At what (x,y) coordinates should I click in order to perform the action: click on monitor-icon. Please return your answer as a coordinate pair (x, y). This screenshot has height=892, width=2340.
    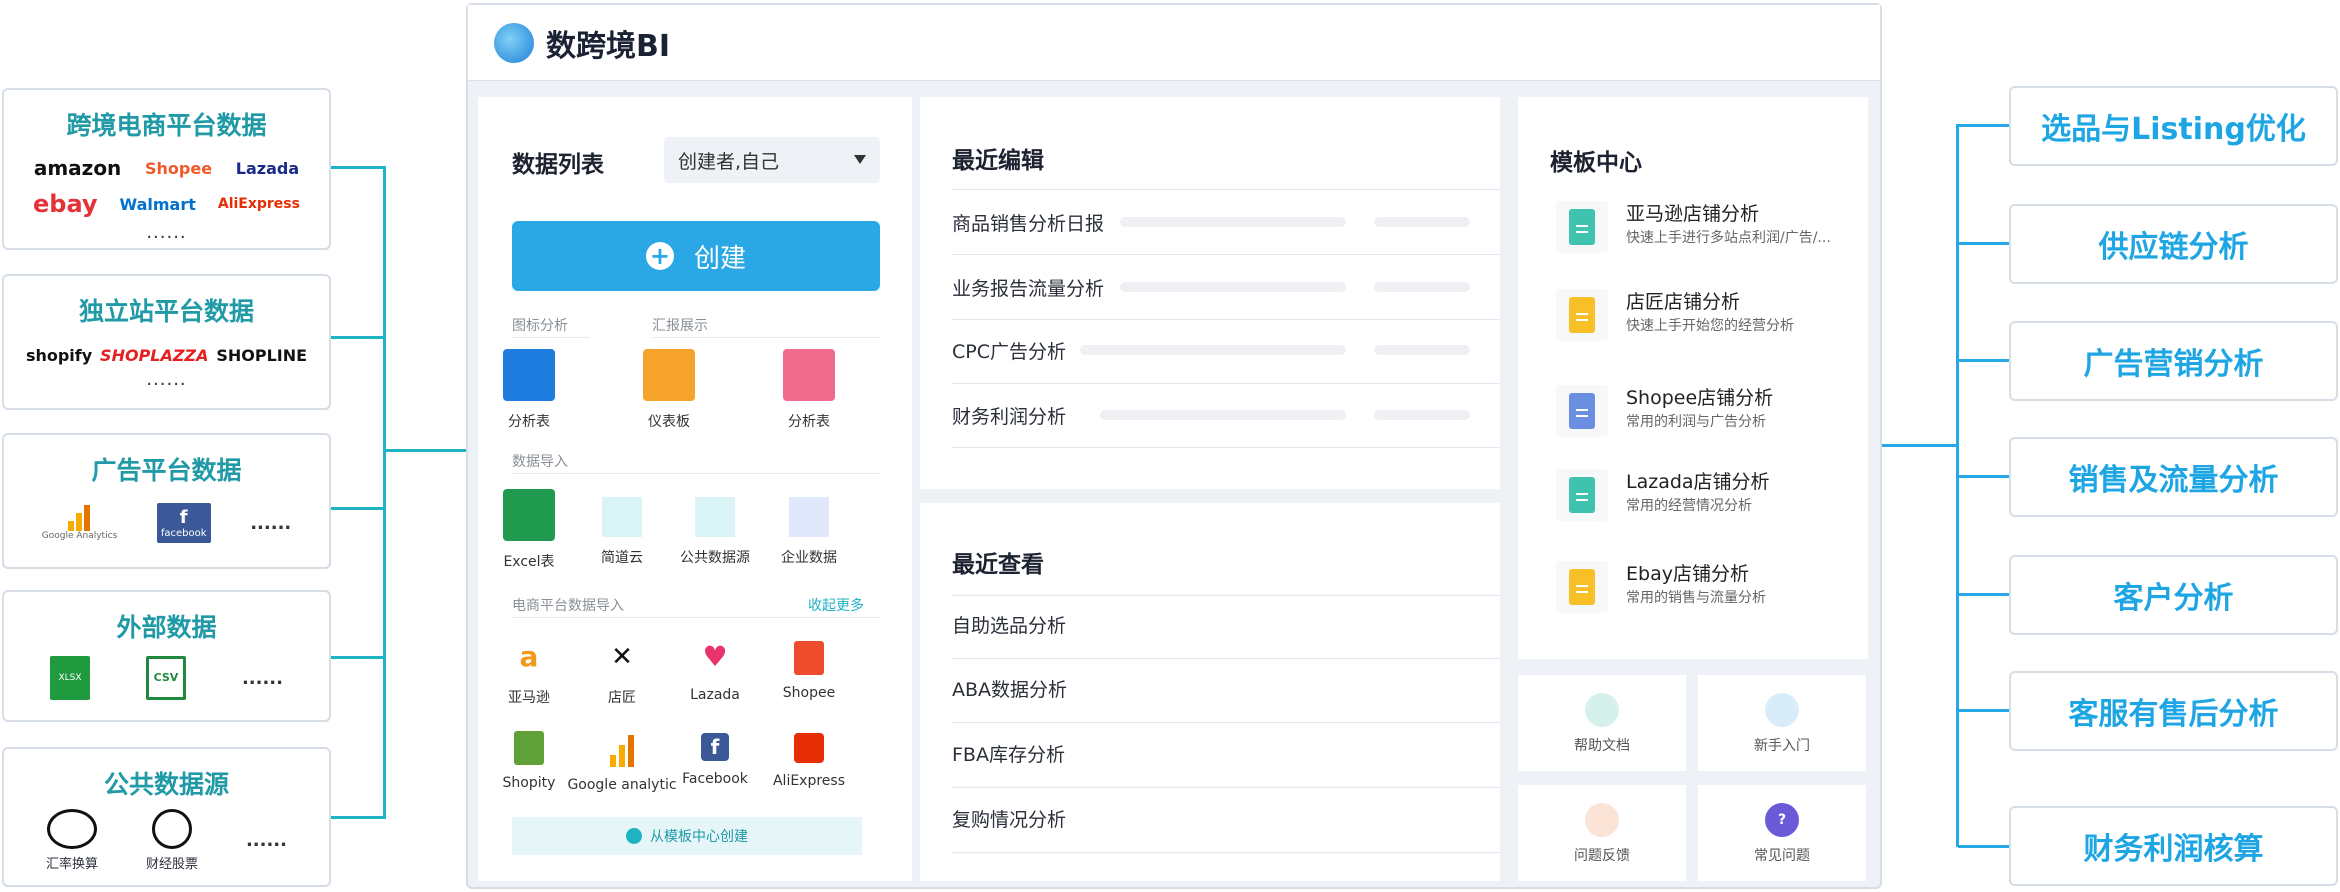
    Looking at the image, I should click on (1782, 710).